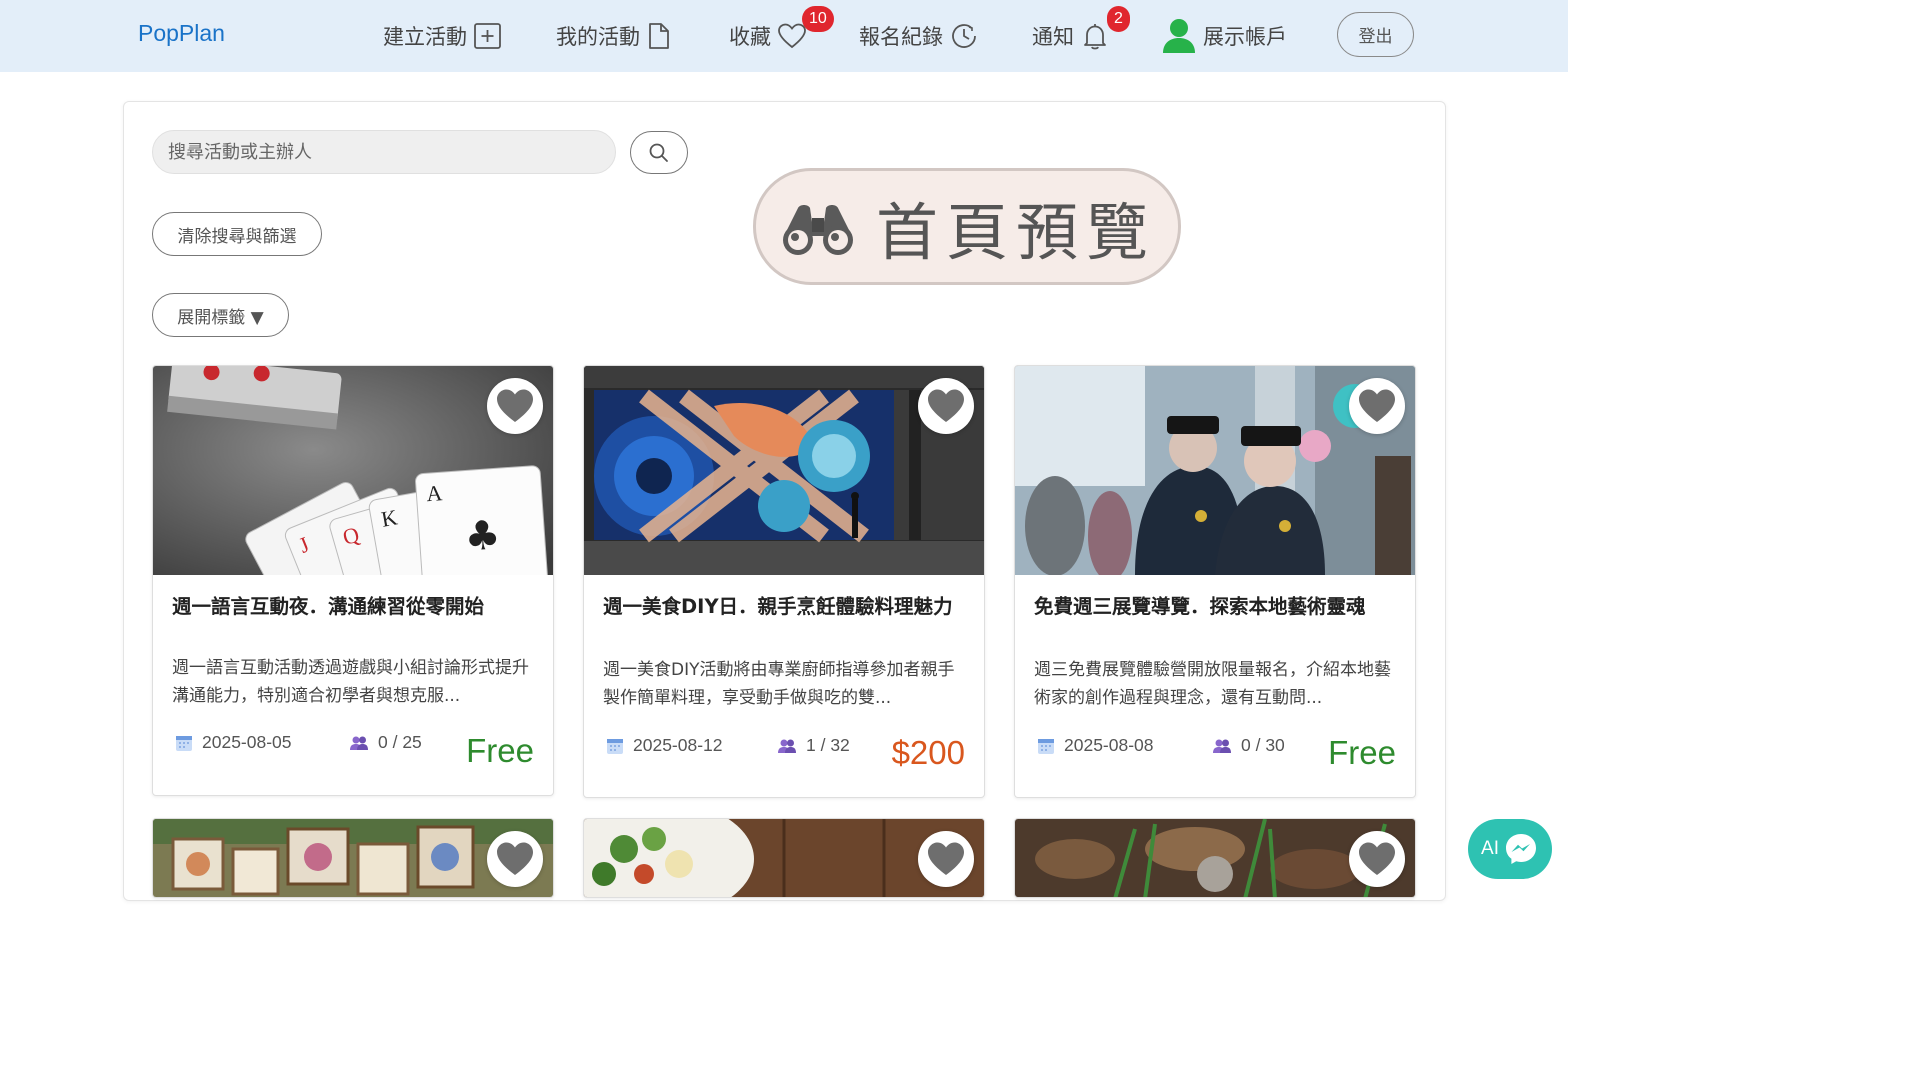 The height and width of the screenshot is (1080, 1920). What do you see at coordinates (1215, 606) in the screenshot?
I see `event-title: 免費週三展覽導覽．探索本地藝術靈魂` at bounding box center [1215, 606].